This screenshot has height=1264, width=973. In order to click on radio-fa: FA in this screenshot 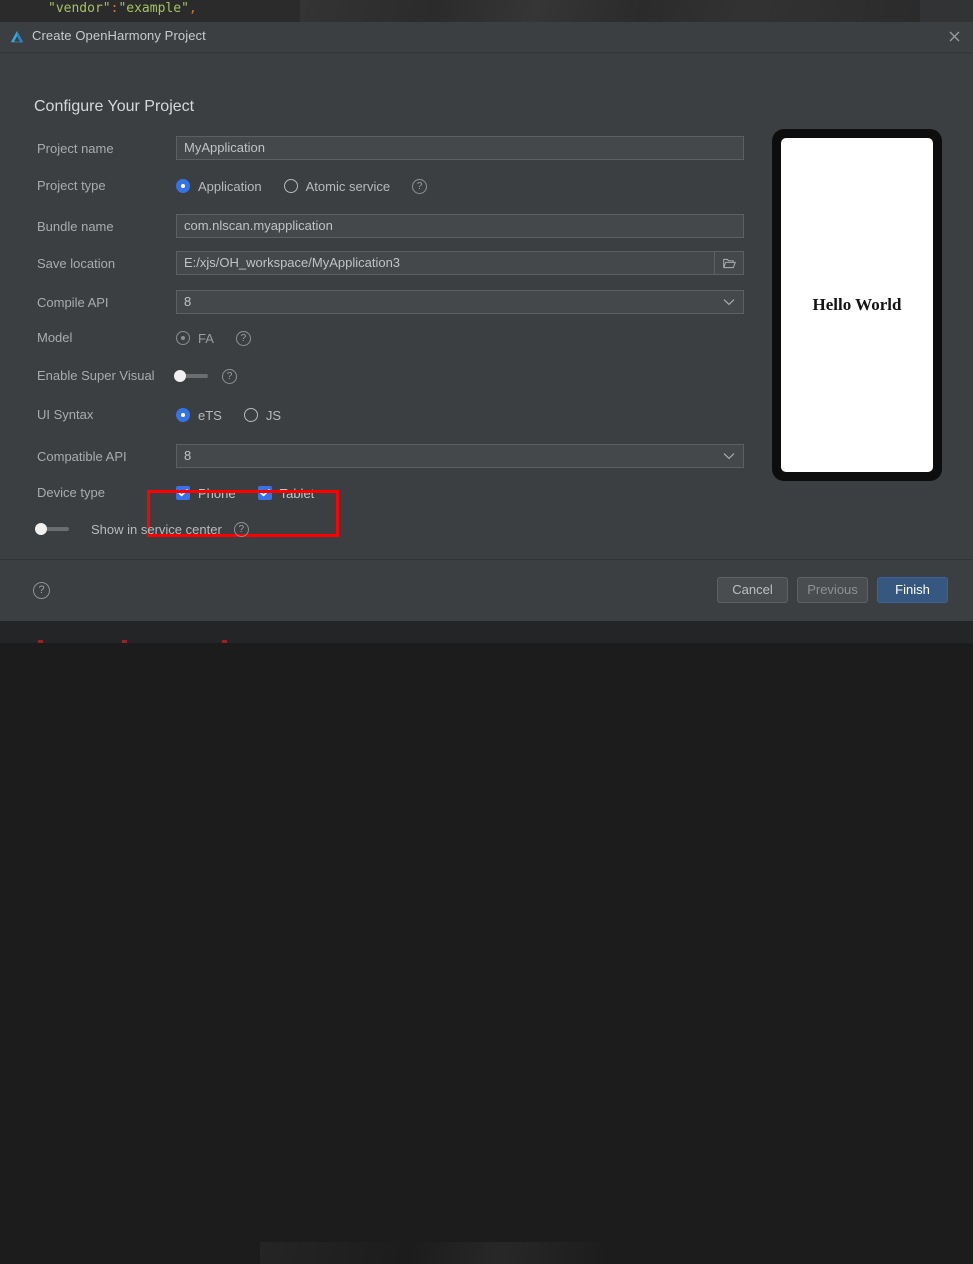, I will do `click(195, 338)`.